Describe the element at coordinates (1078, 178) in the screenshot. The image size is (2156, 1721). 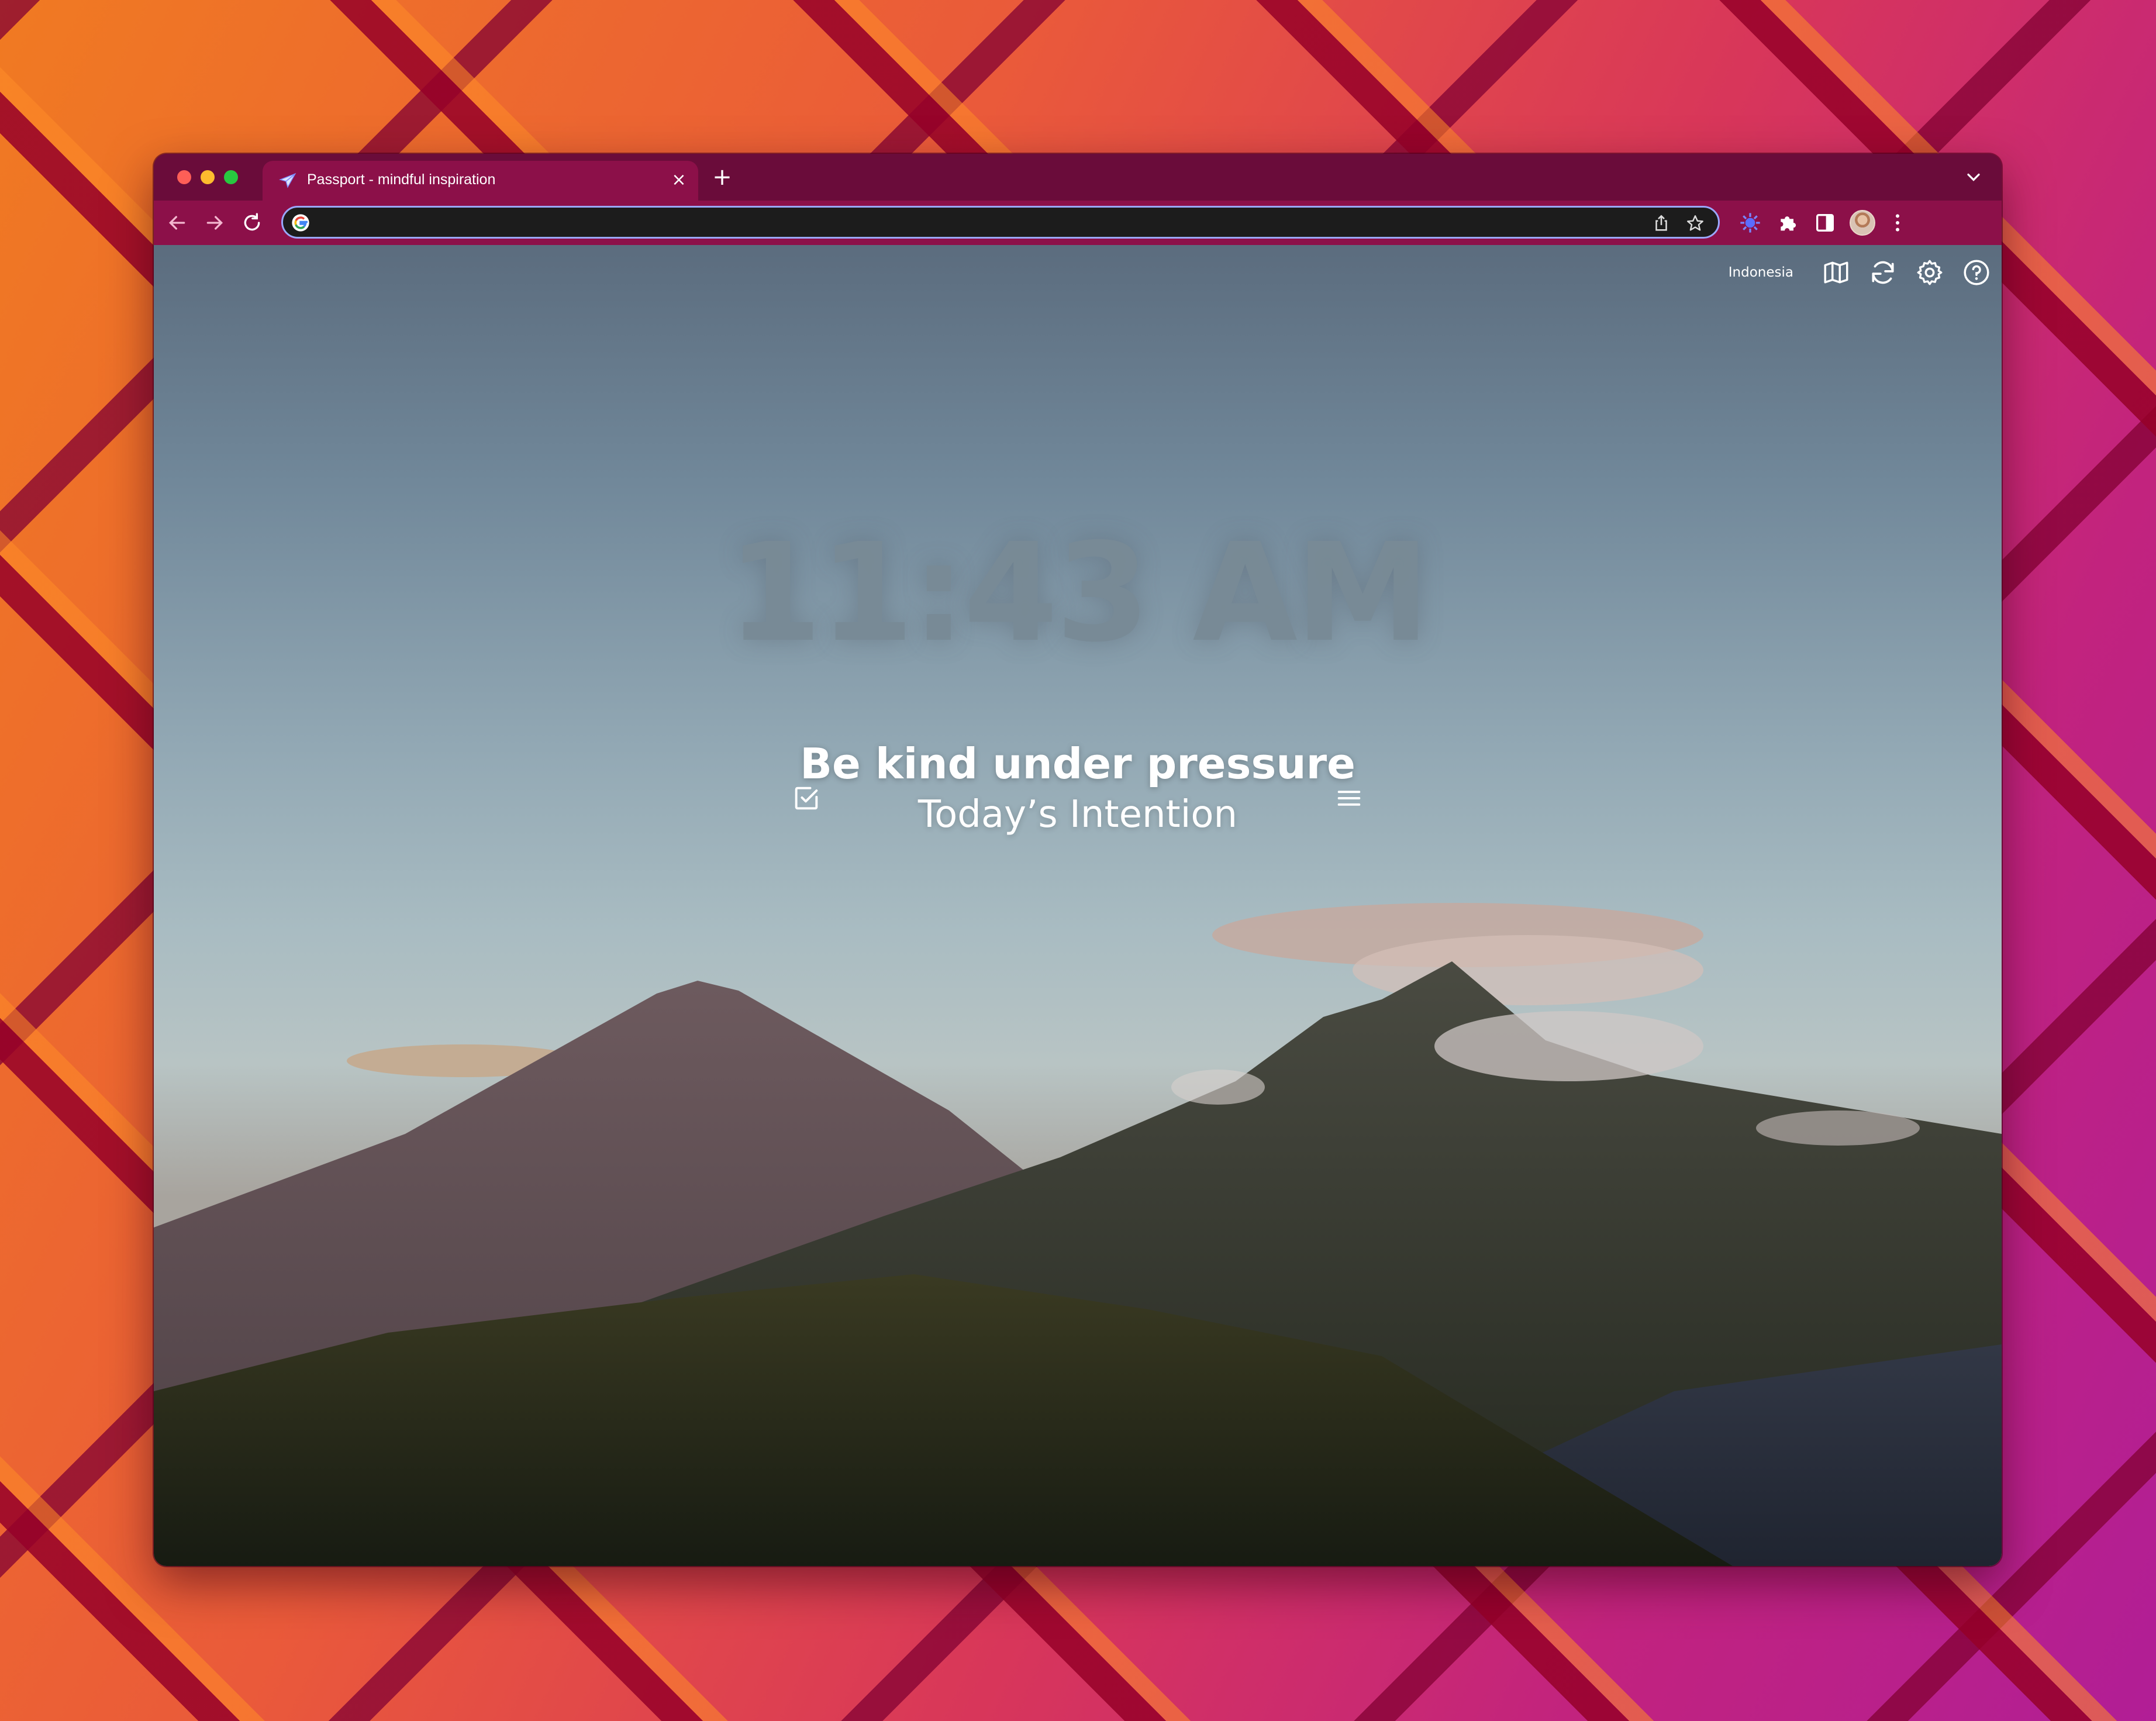
I see `tab-strip: Passport - mindful inspiration × +` at that location.